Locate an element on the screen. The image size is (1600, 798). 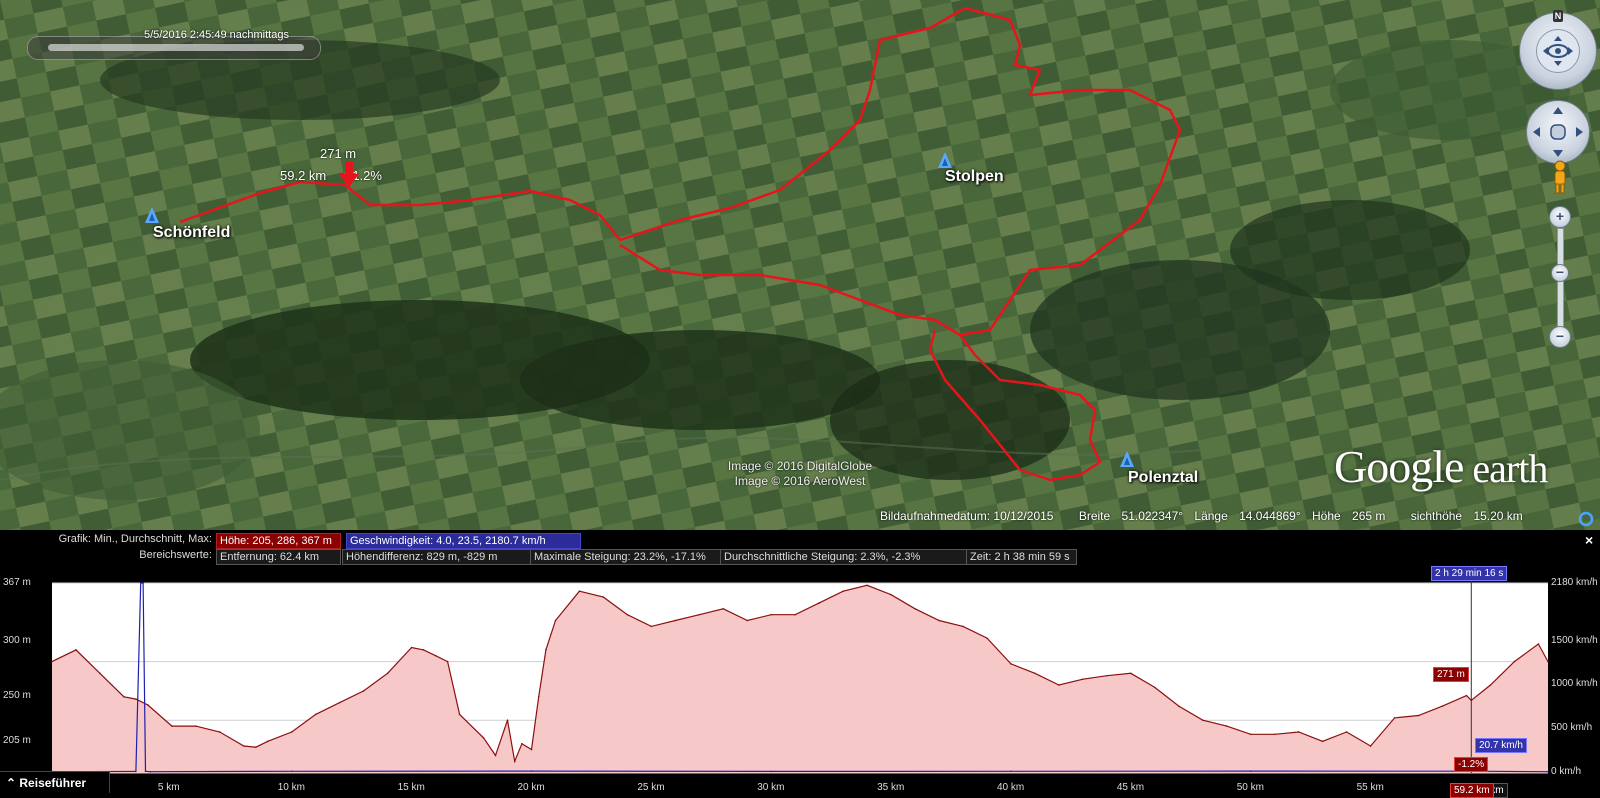
latitude-value: 51.022347° is located at coordinates (1152, 516).